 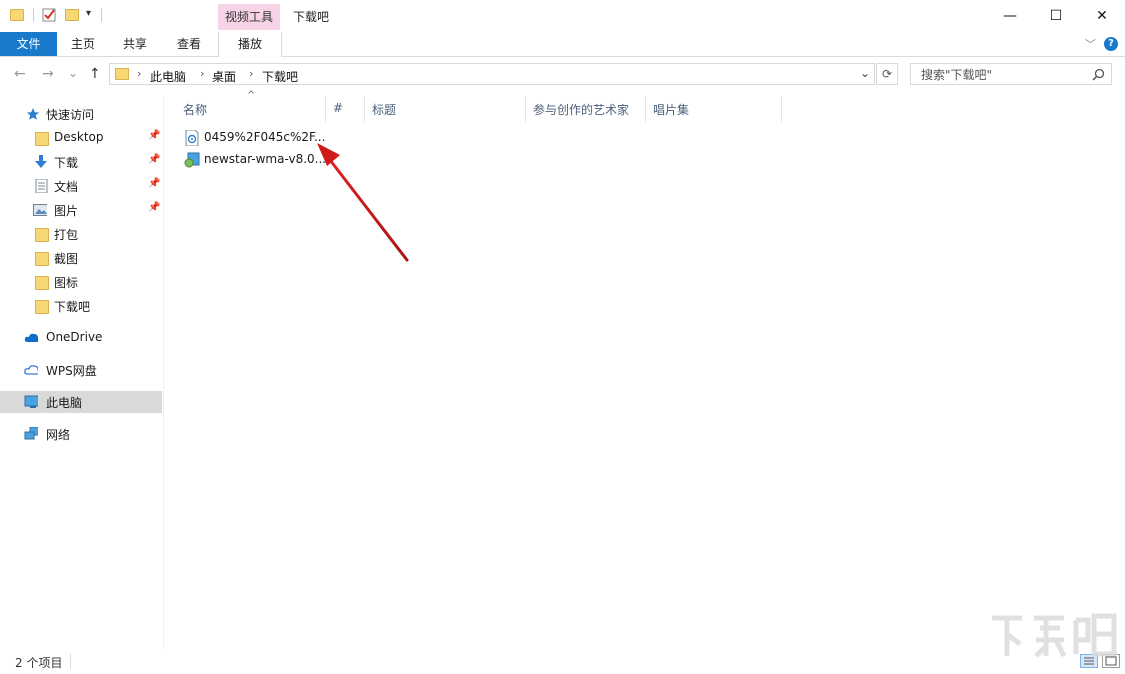 What do you see at coordinates (48, 74) in the screenshot?
I see `forward-button: →` at bounding box center [48, 74].